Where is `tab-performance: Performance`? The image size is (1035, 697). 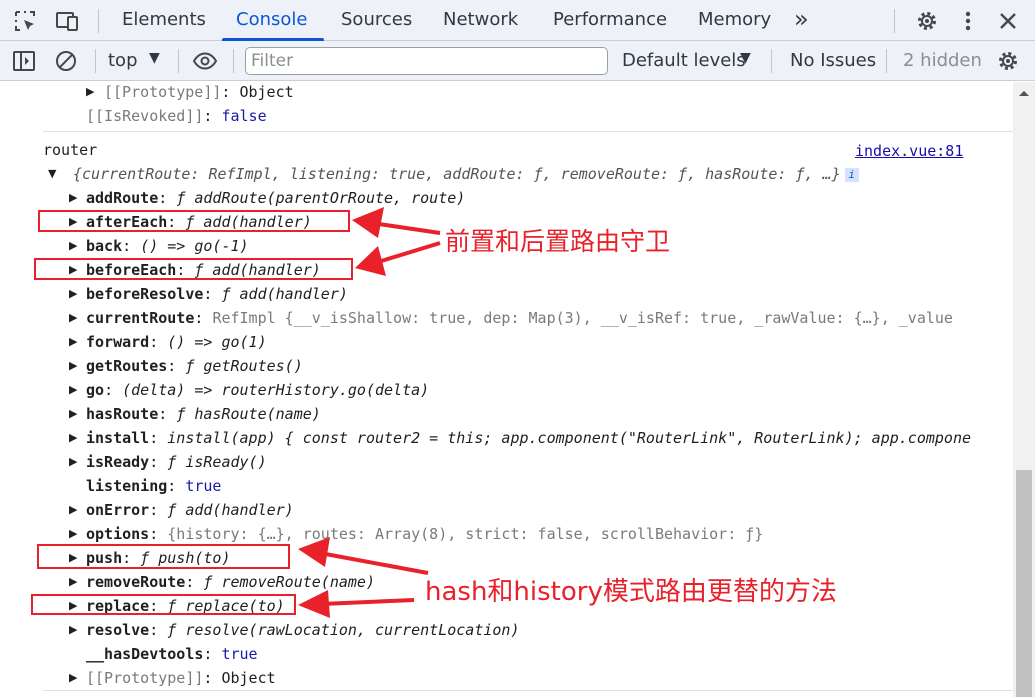
tab-performance: Performance is located at coordinates (610, 19).